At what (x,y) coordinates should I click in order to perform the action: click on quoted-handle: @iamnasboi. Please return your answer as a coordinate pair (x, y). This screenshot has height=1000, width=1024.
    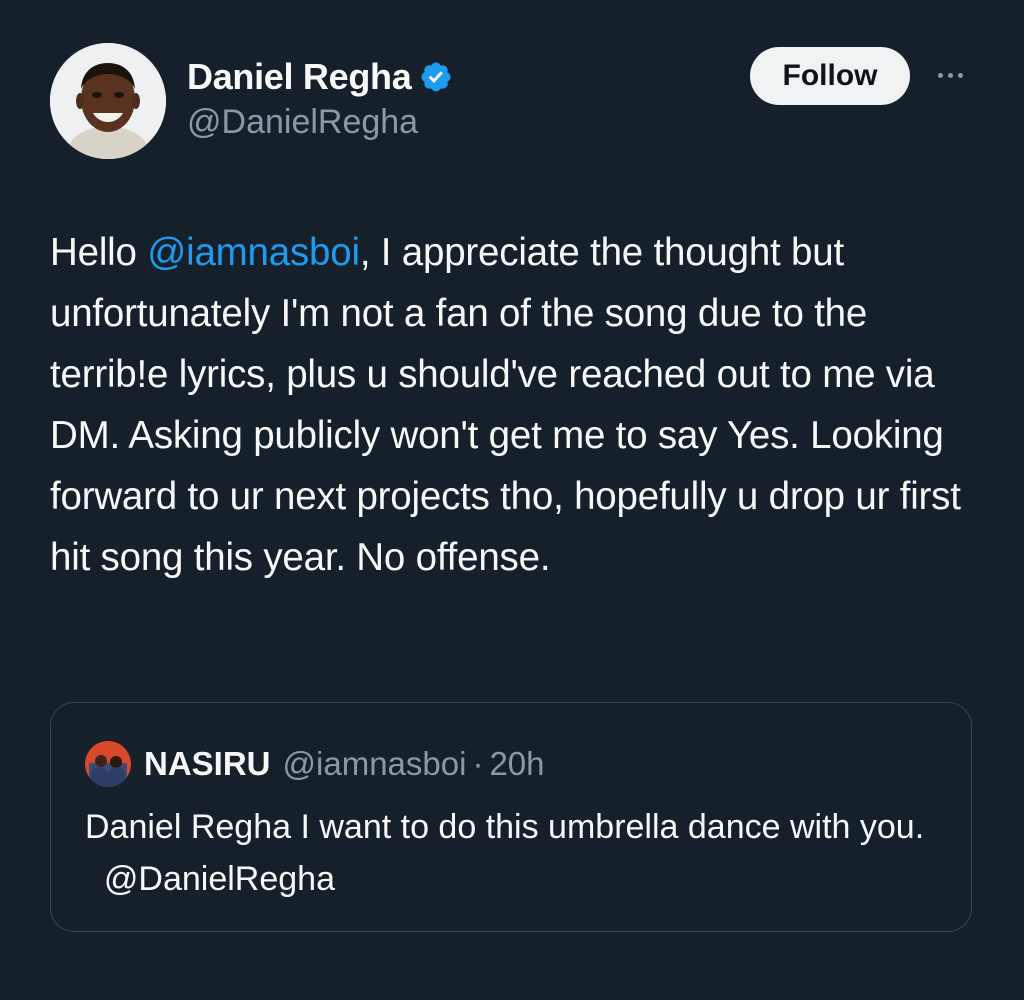
    Looking at the image, I should click on (375, 764).